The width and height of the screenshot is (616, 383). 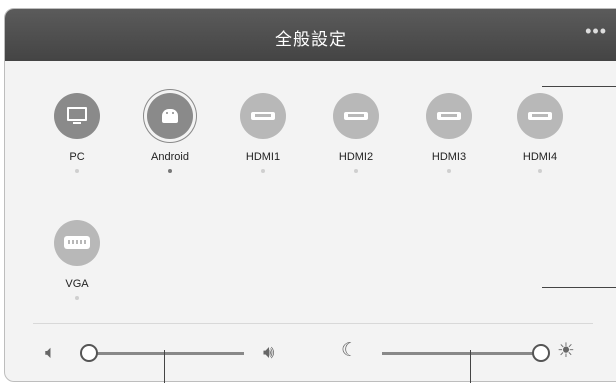 What do you see at coordinates (541, 353) in the screenshot?
I see `brightness-slider-thumb` at bounding box center [541, 353].